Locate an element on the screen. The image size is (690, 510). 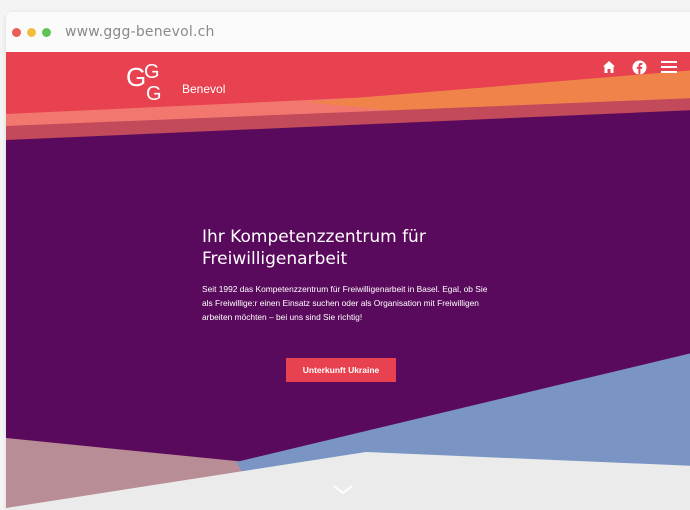
chevron-down-icon is located at coordinates (343, 490).